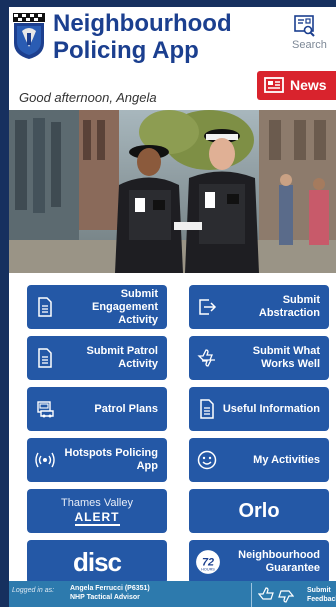  What do you see at coordinates (208, 307) in the screenshot?
I see `exit-arrow-icon` at bounding box center [208, 307].